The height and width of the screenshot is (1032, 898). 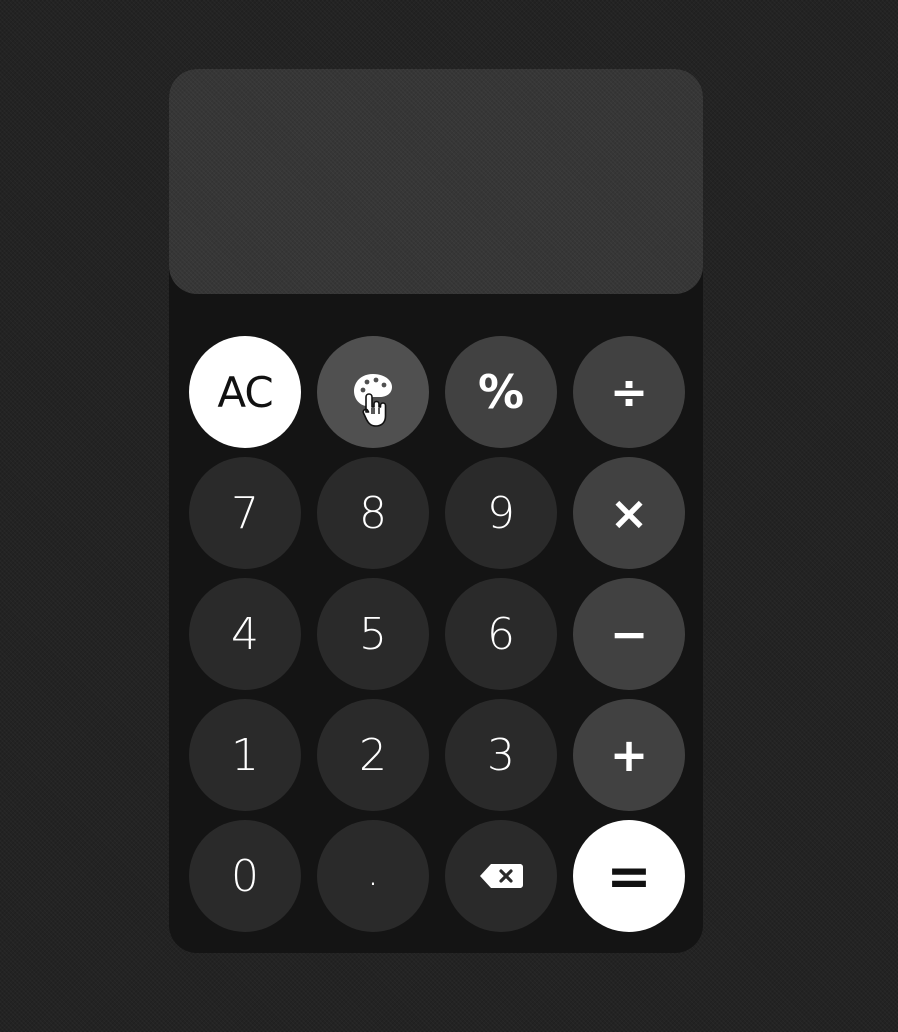 I want to click on digit-6-button: 6, so click(x=501, y=634).